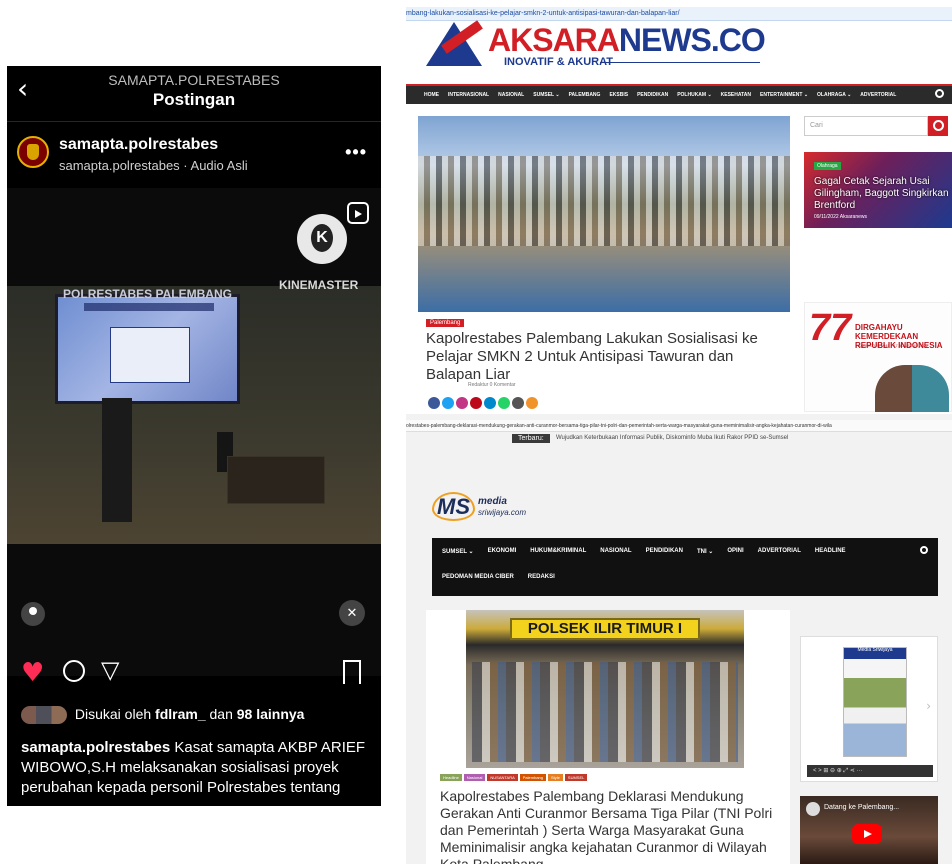 The height and width of the screenshot is (864, 952). Describe the element at coordinates (555, 777) in the screenshot. I see `tag-badge: Style` at that location.